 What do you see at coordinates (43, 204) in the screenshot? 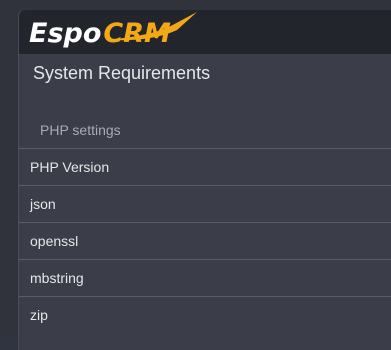
I see `requirement-label: json` at bounding box center [43, 204].